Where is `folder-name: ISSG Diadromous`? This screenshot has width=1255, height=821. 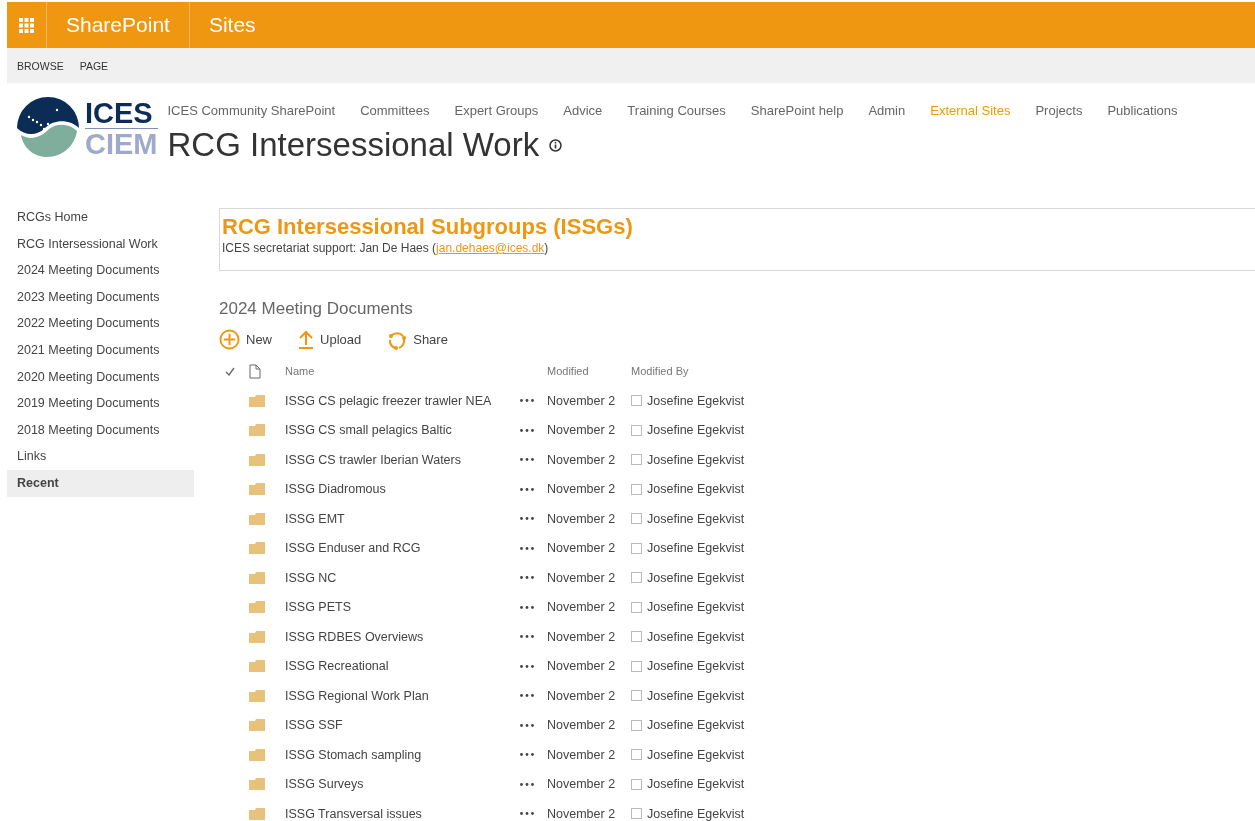 folder-name: ISSG Diadromous is located at coordinates (335, 489).